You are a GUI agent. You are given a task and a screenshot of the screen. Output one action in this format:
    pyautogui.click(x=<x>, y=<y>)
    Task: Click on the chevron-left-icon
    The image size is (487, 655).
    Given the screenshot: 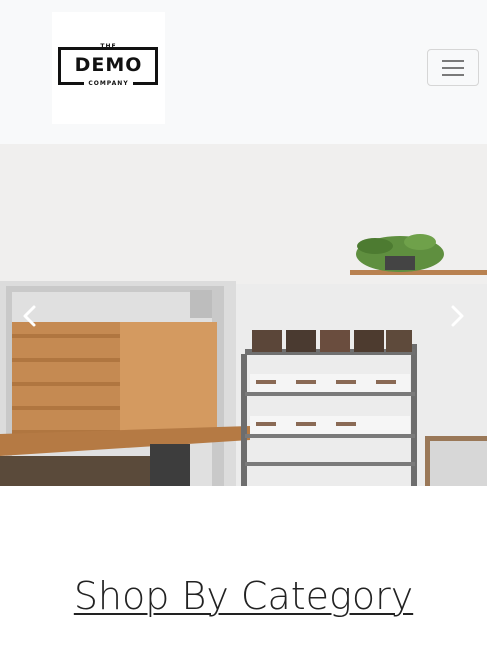 What is the action you would take?
    pyautogui.click(x=29, y=316)
    